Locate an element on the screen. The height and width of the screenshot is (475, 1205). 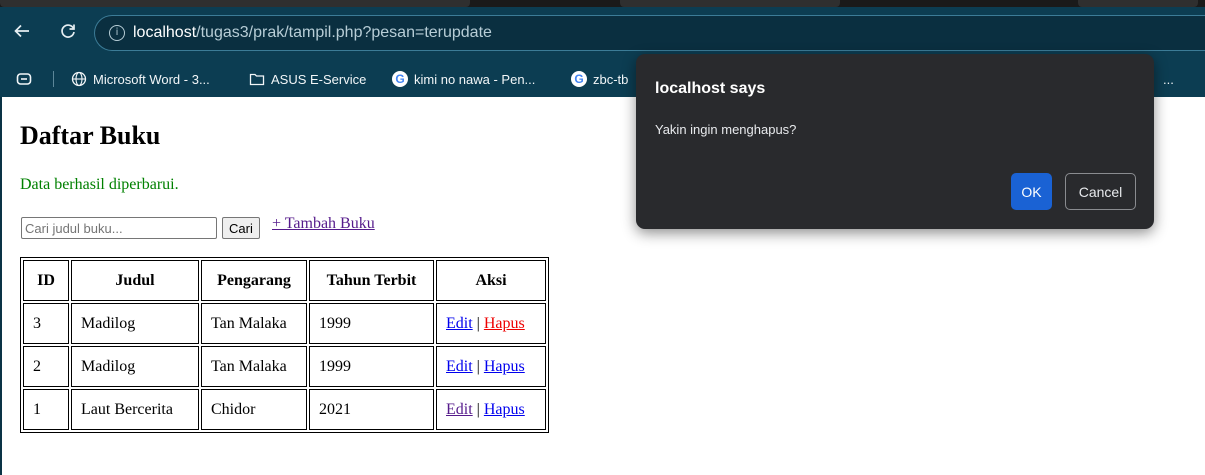
header-aksi: Aksi is located at coordinates (491, 280).